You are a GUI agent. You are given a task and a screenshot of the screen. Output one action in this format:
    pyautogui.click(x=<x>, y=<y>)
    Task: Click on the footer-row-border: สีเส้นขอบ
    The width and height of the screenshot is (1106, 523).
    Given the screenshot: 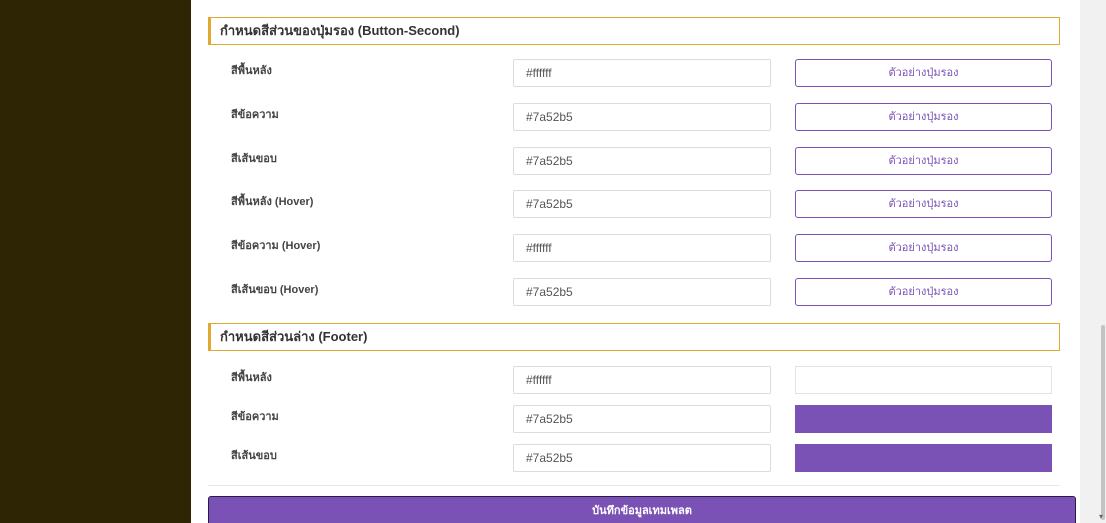 What is the action you would take?
    pyautogui.click(x=635, y=459)
    